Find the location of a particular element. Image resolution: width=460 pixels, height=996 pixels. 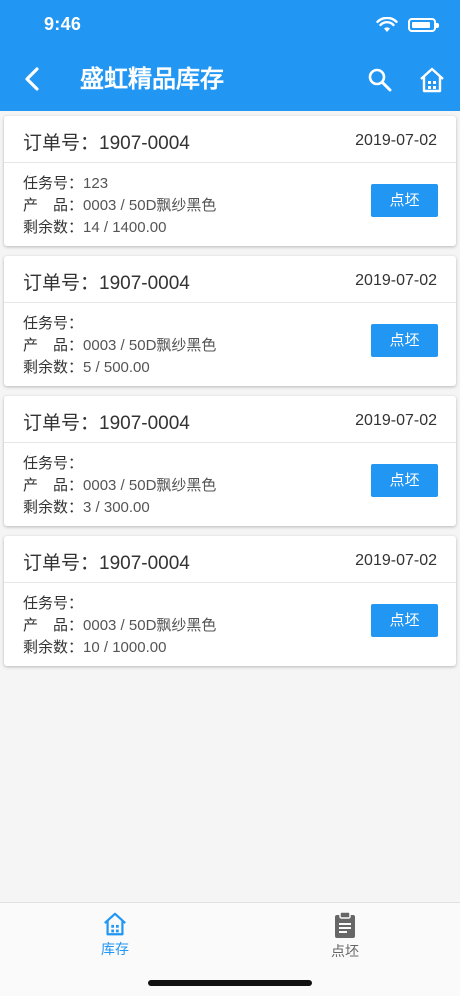

remaining-row: 剩余数：10 / 1000.00 is located at coordinates (94, 648).